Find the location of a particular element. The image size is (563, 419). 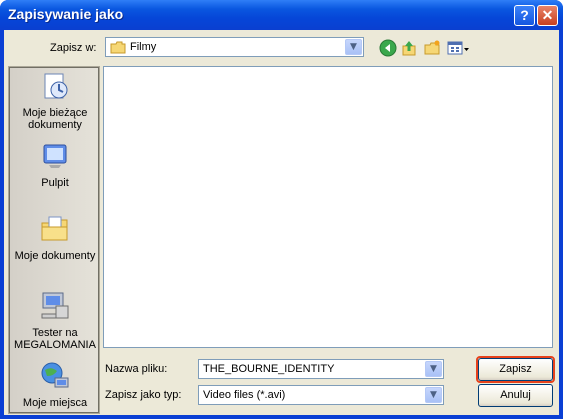

lookin-value: Filmy is located at coordinates (143, 47).